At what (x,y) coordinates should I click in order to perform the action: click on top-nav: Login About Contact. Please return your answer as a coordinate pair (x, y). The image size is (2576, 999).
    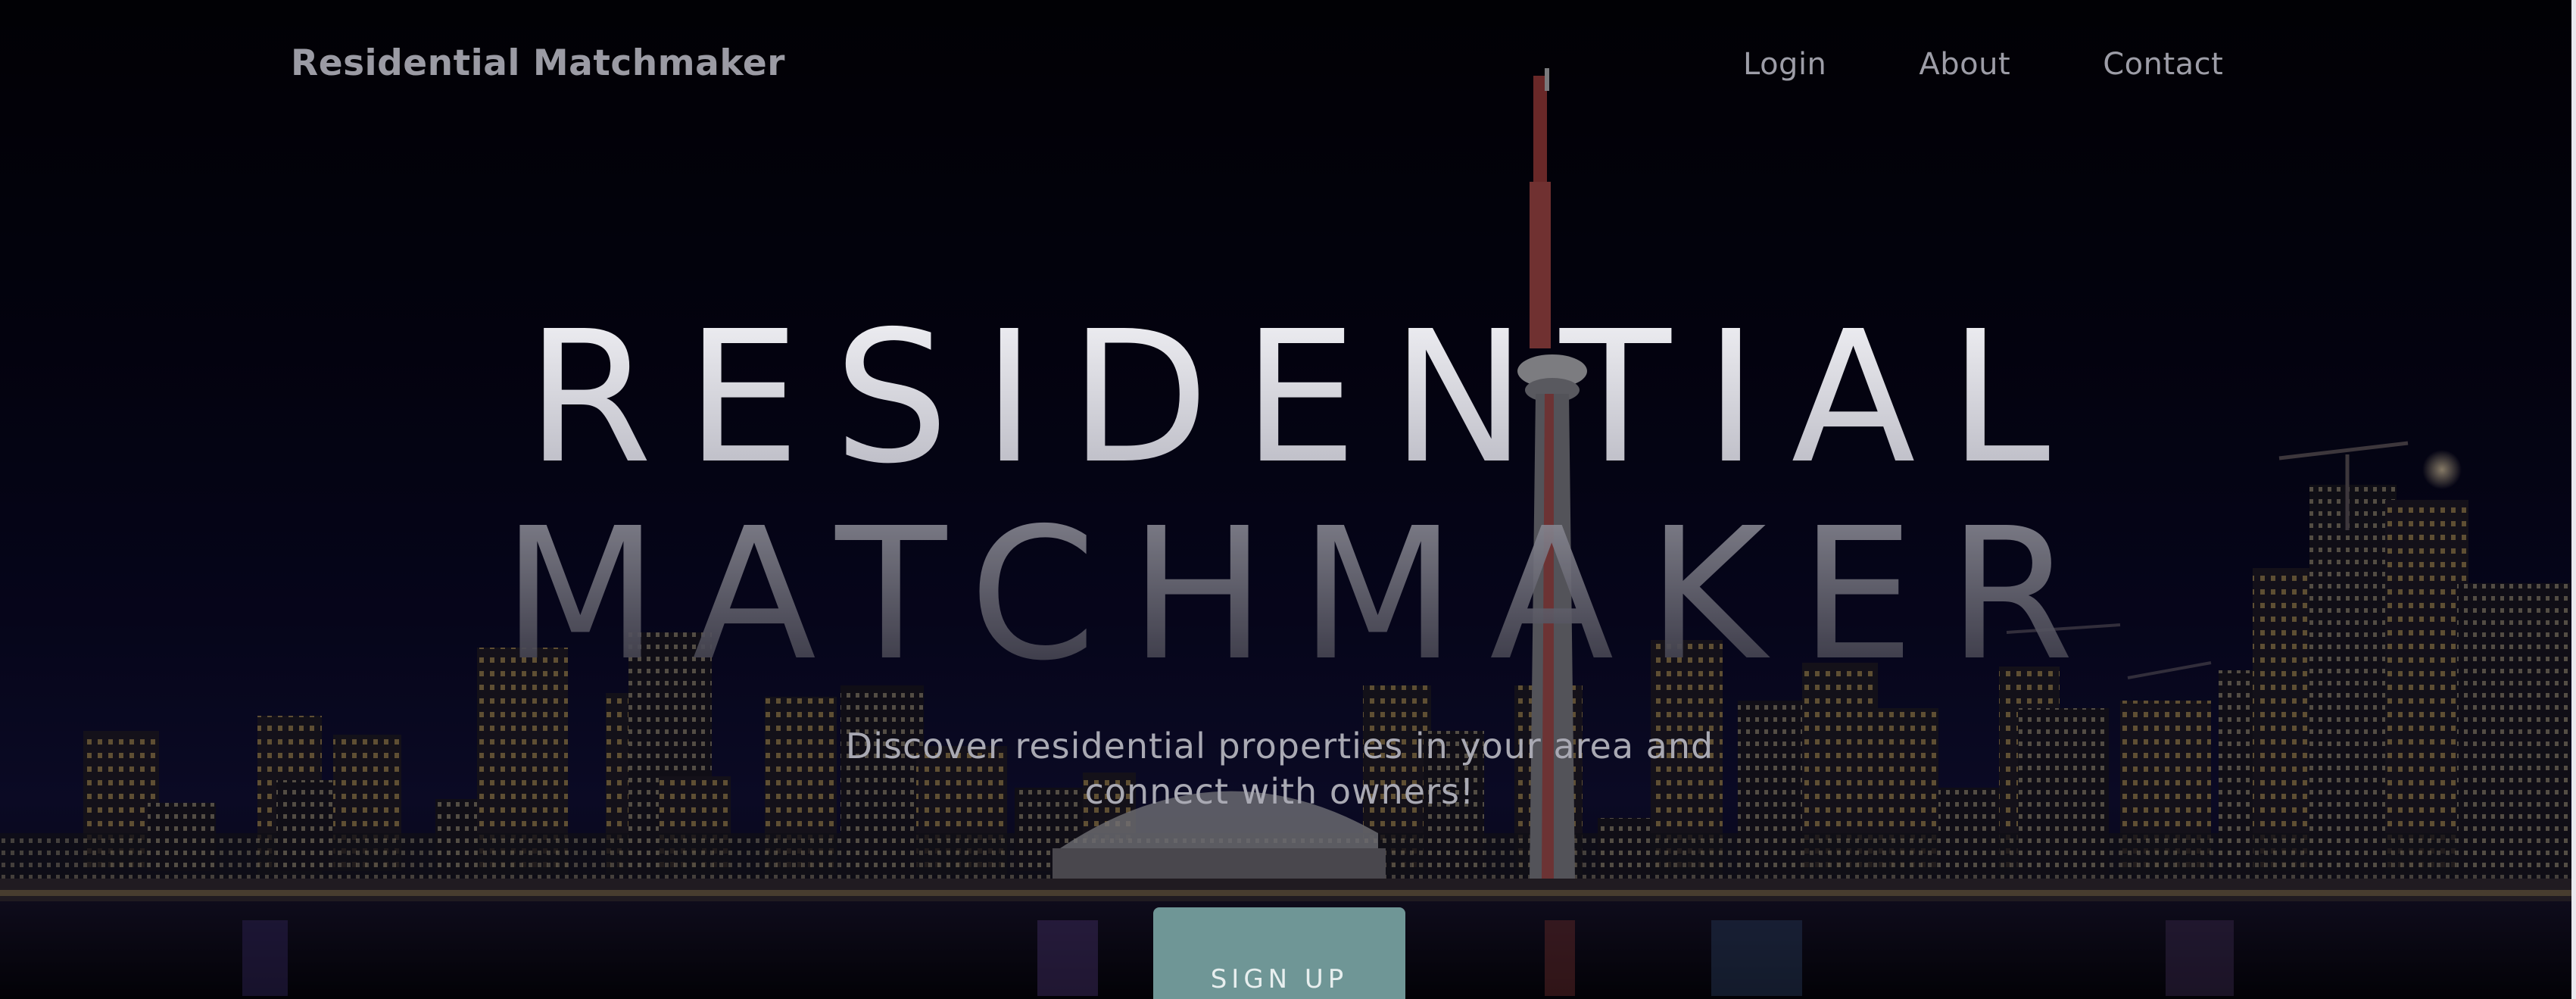
    Looking at the image, I should click on (1983, 65).